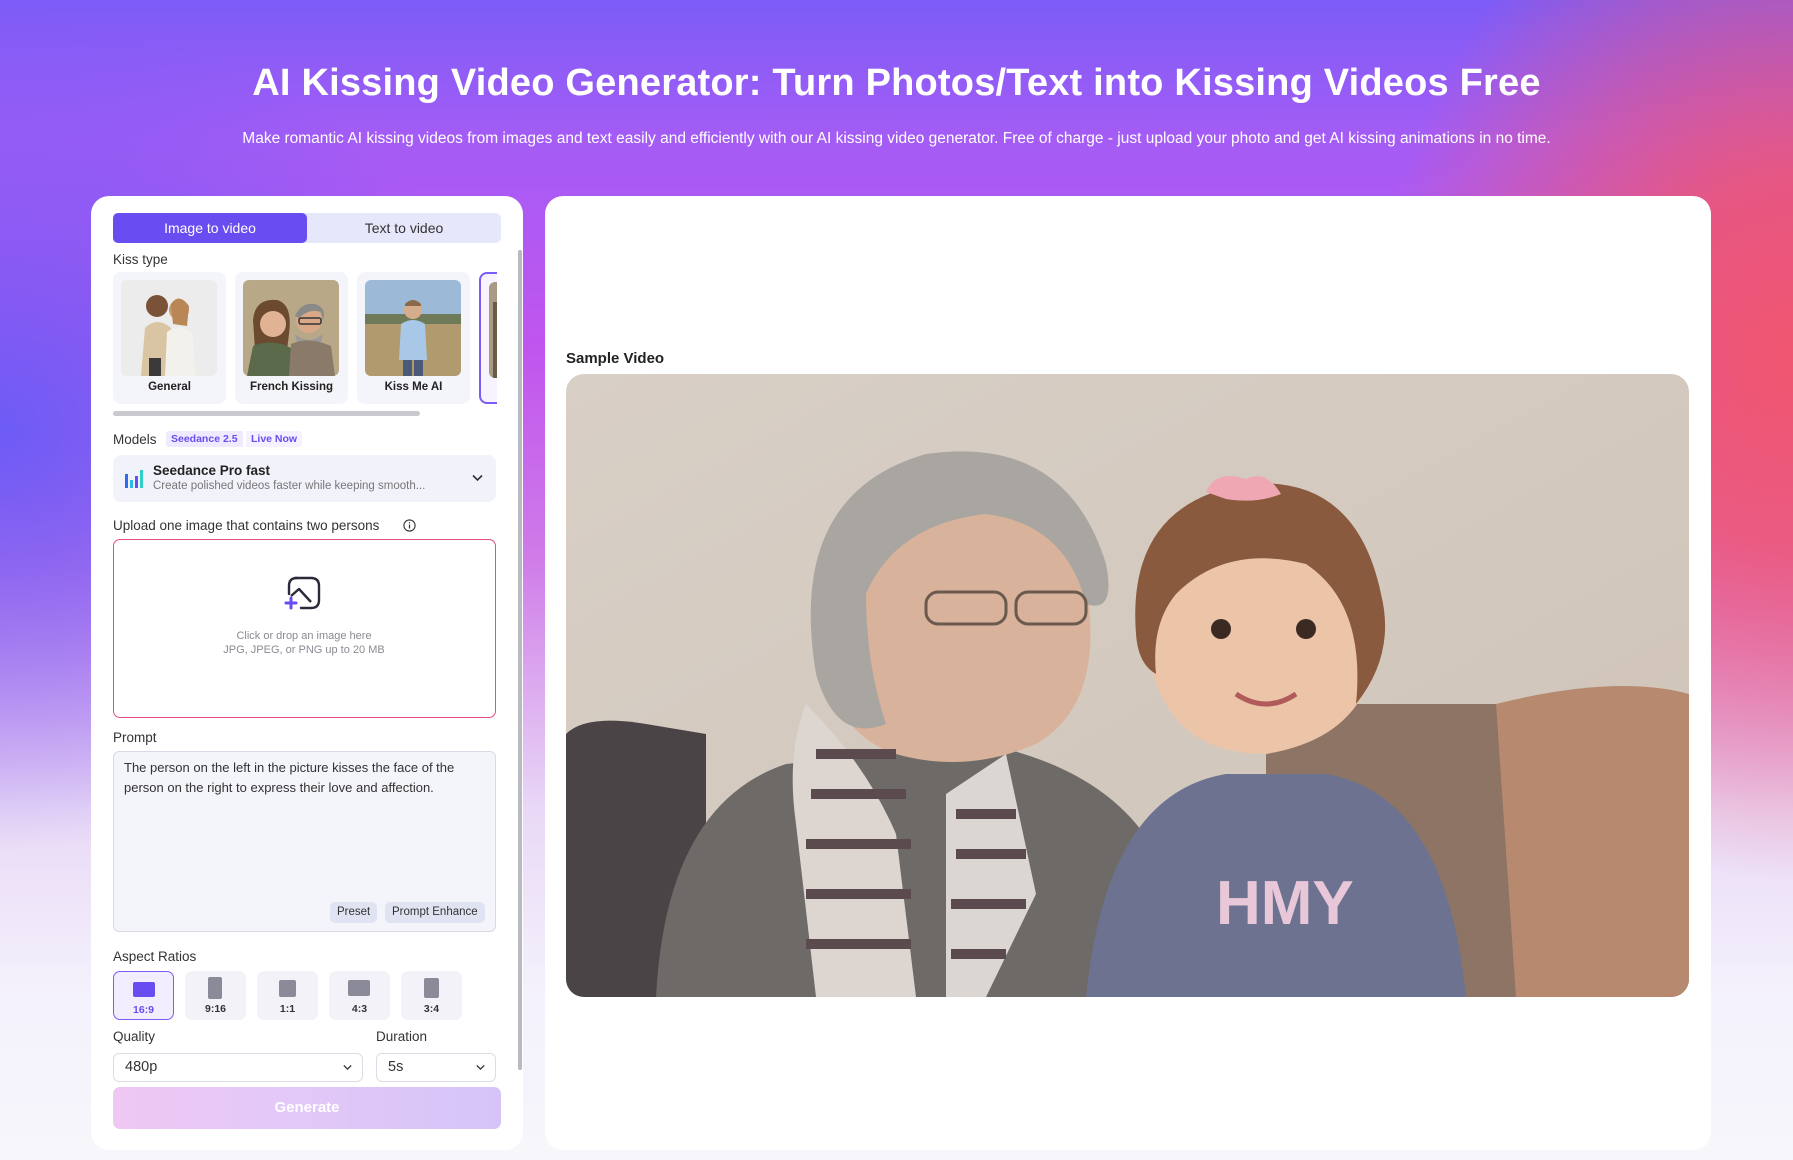 This screenshot has width=1793, height=1160. I want to click on quality-label: Quality, so click(134, 1036).